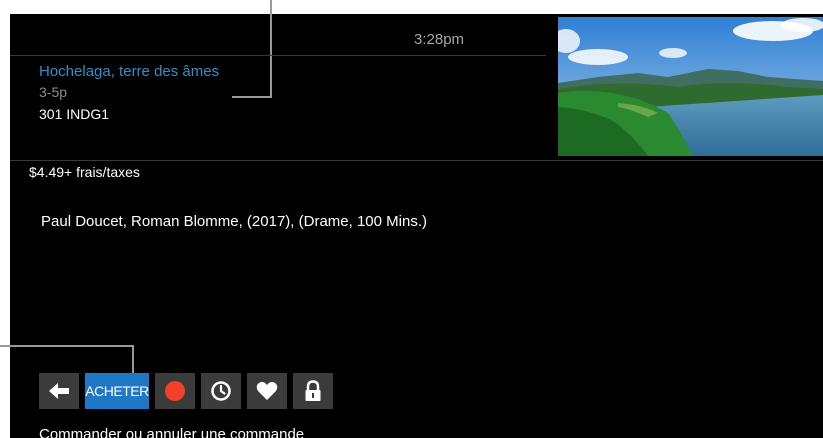  Describe the element at coordinates (252, 97) in the screenshot. I see `callout-line-top-horizontal` at that location.